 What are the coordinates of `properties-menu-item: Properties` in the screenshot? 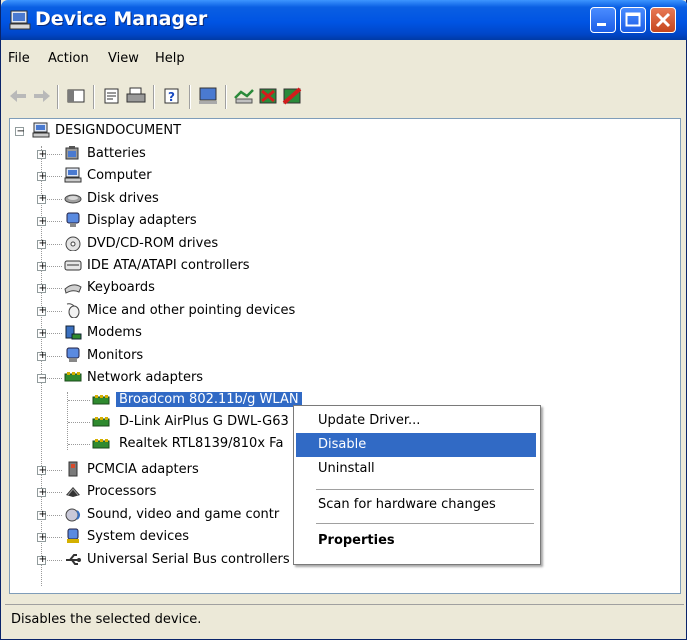 It's located at (416, 541).